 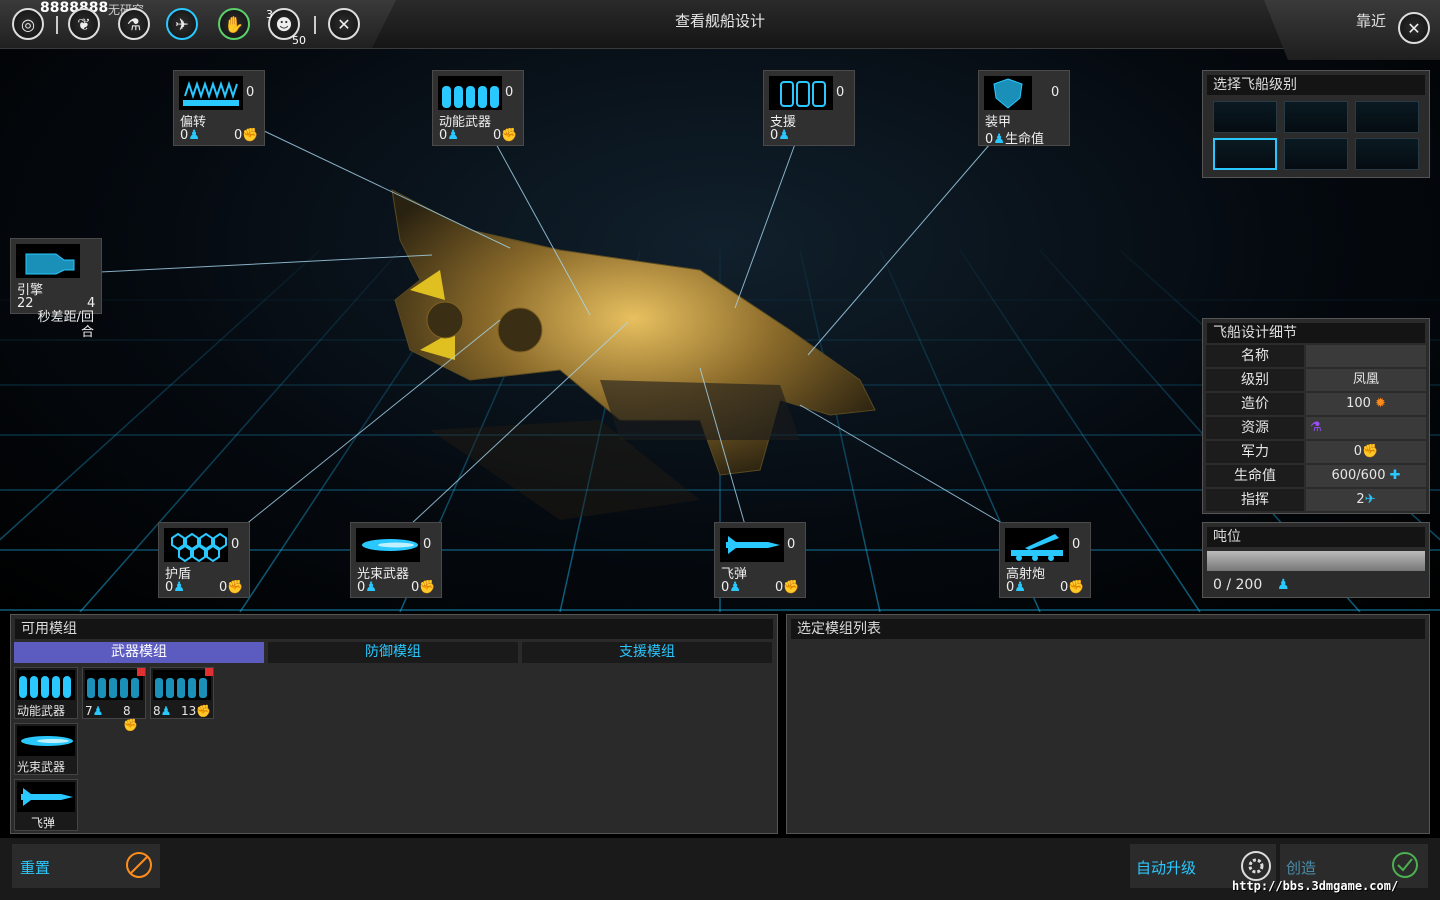 What do you see at coordinates (1255, 428) in the screenshot?
I see `detail-key: 资源` at bounding box center [1255, 428].